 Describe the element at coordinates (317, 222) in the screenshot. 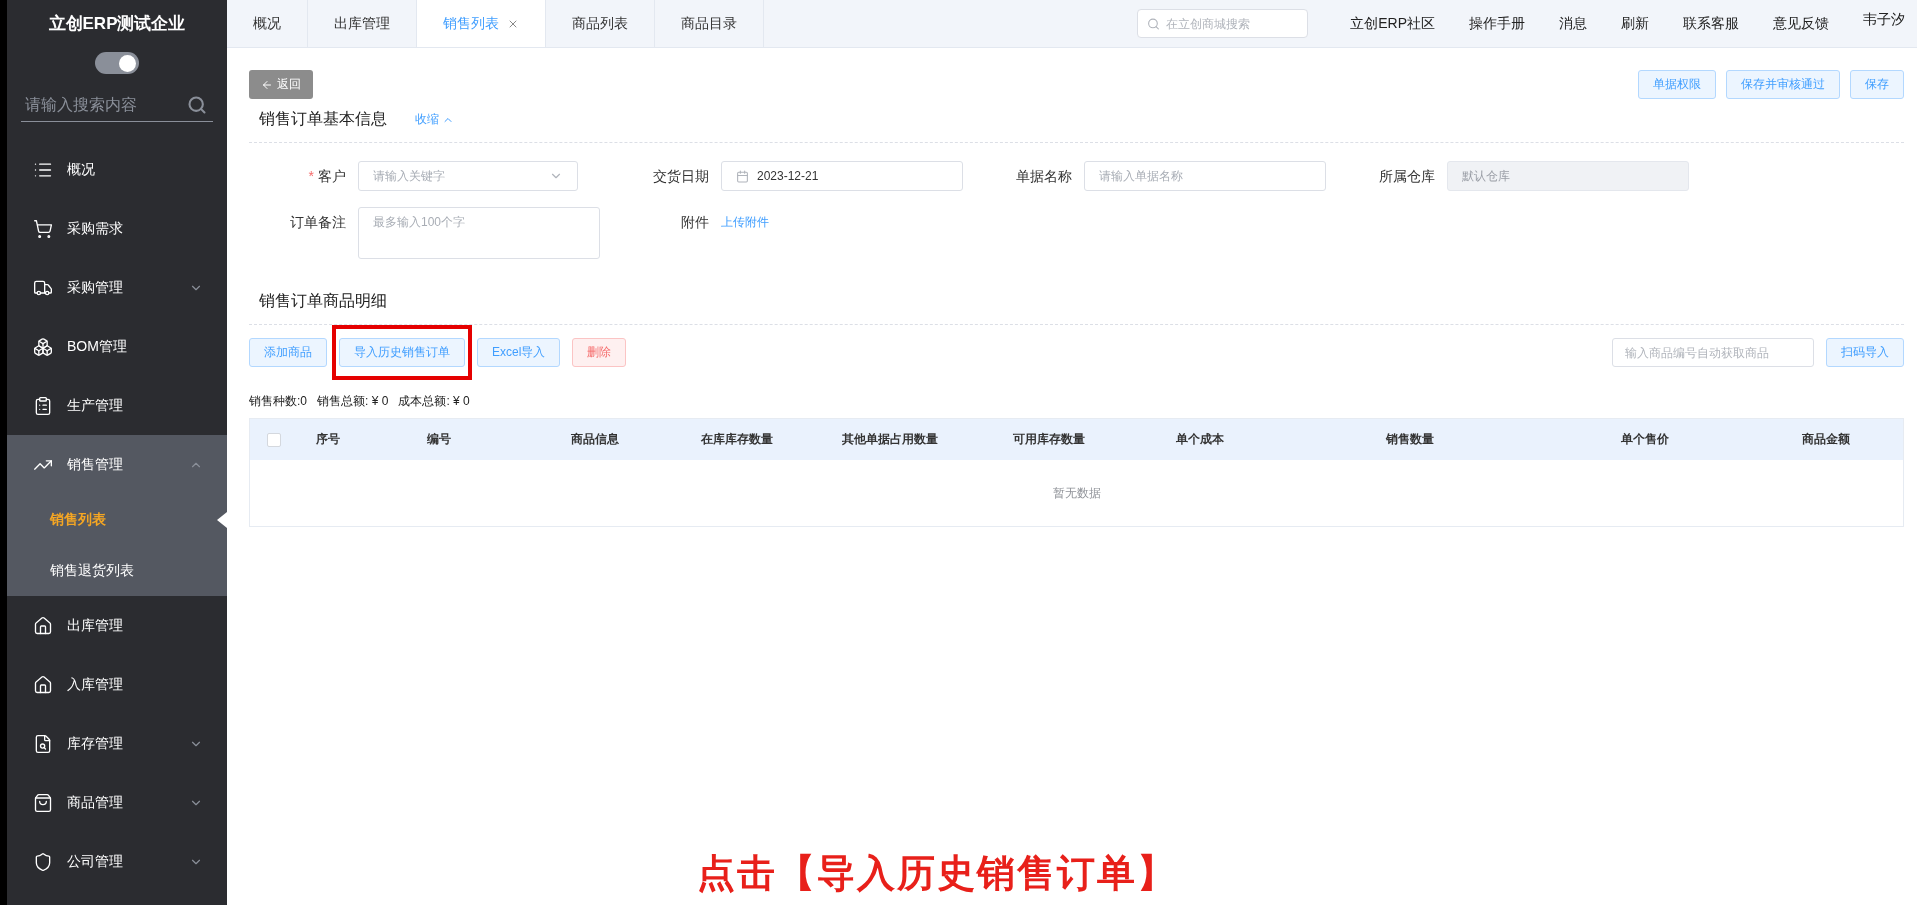

I see `field-label: 订单备注` at that location.